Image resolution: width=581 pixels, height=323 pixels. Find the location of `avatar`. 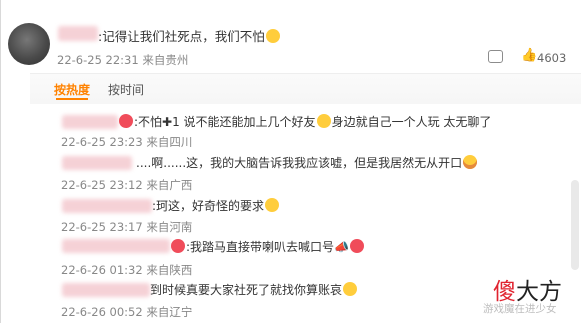

avatar is located at coordinates (29, 44).